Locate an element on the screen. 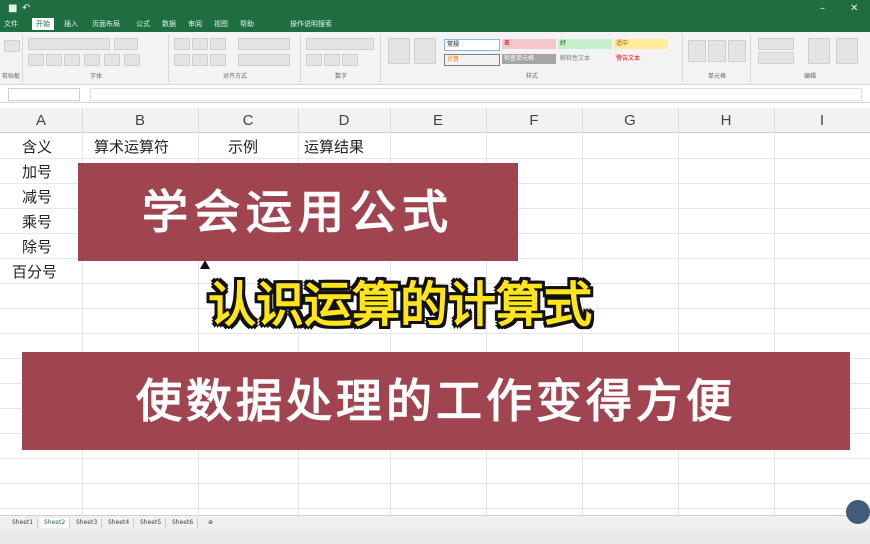  sheet-tab-1: Sheet1 is located at coordinates (23, 523).